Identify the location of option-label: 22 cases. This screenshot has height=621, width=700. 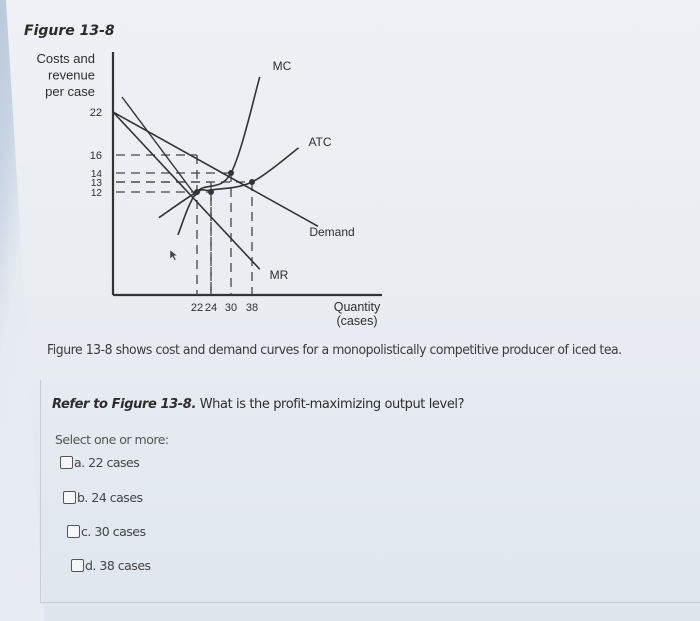
(112, 462).